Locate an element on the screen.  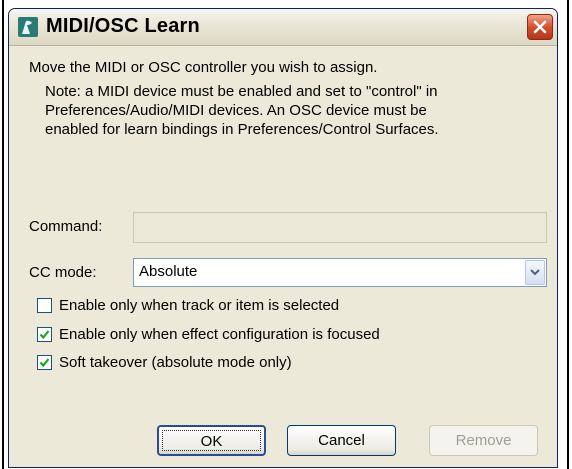
reaper-icon is located at coordinates (28, 27).